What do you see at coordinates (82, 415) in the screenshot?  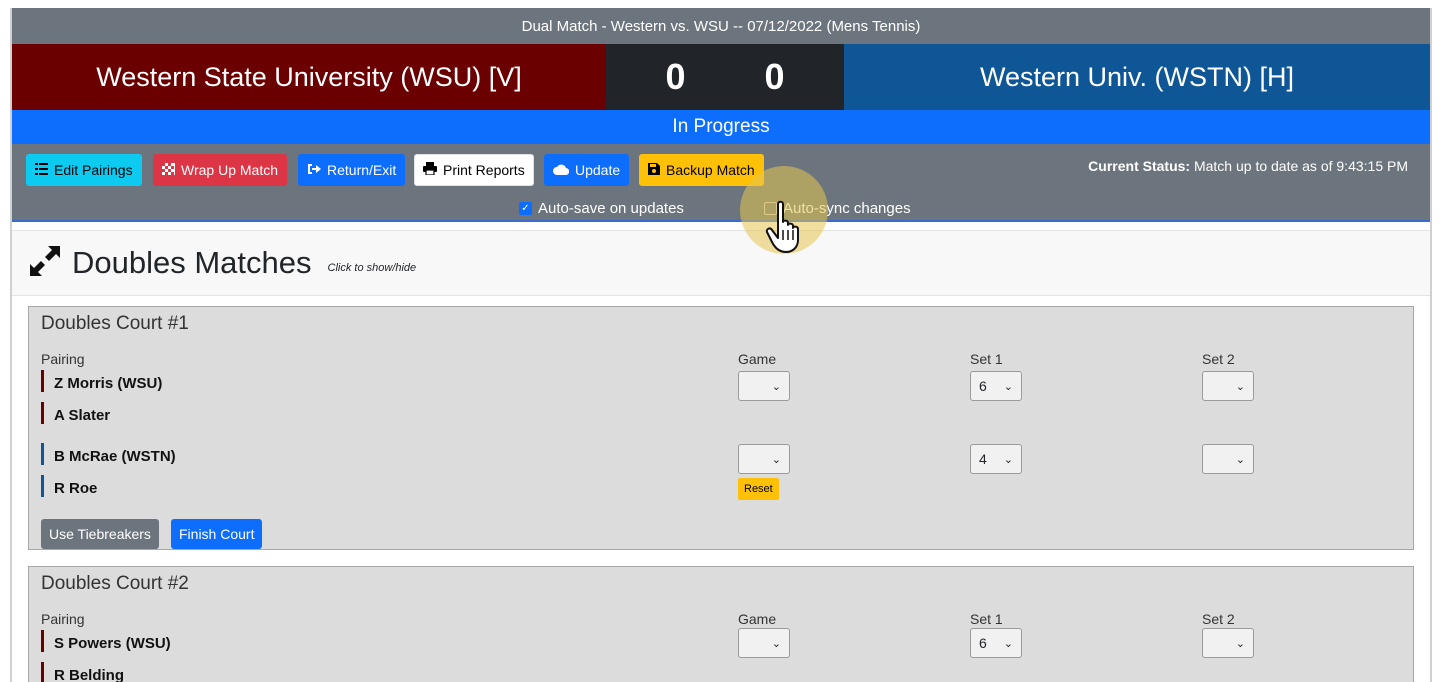 I see `player-name: A Slater` at bounding box center [82, 415].